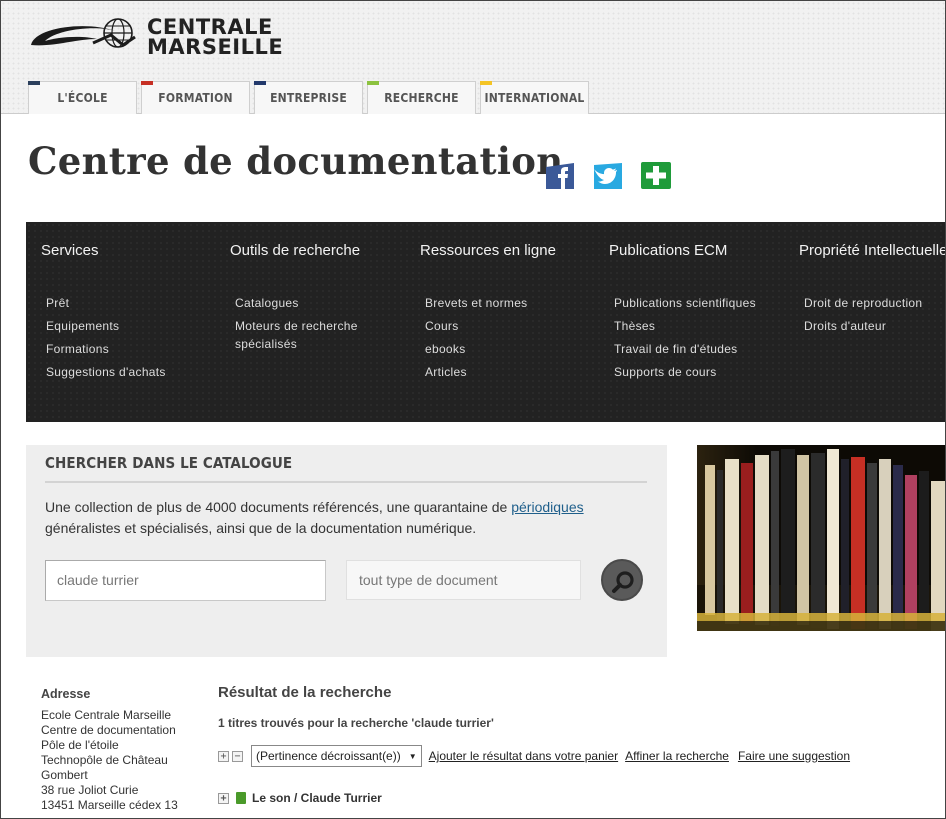 The width and height of the screenshot is (946, 819). What do you see at coordinates (106, 349) in the screenshot?
I see `menu-item: Formations` at bounding box center [106, 349].